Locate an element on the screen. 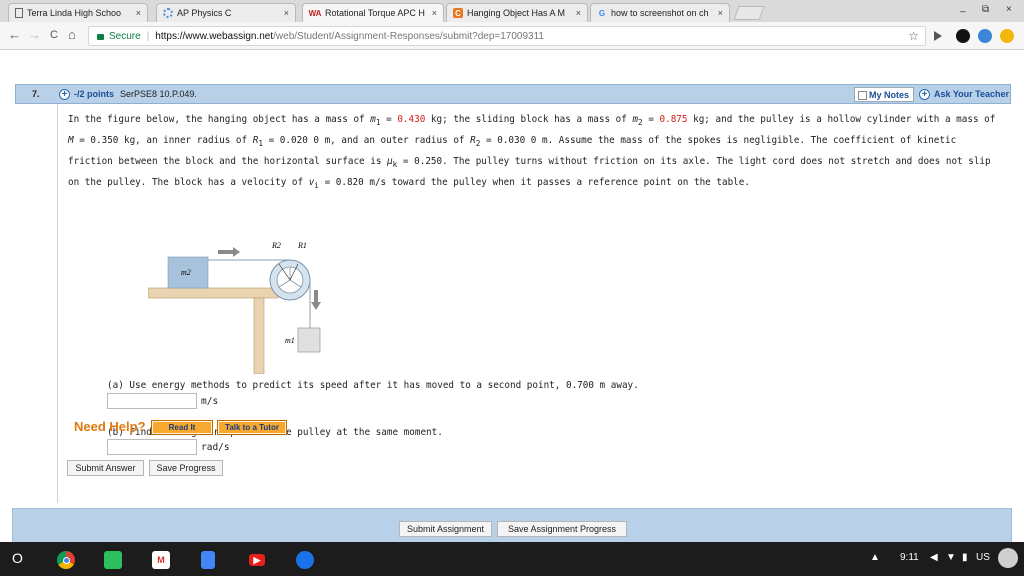 Image resolution: width=1024 pixels, height=576 pixels. close-window-icon: × is located at coordinates (1009, 9).